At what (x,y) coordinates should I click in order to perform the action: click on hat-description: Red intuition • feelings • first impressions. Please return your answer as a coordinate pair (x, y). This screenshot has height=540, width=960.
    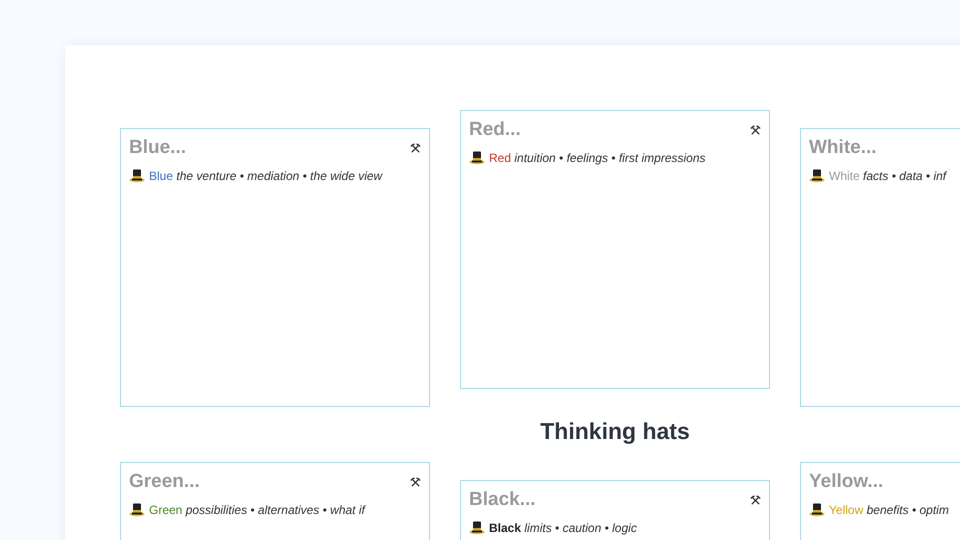
    Looking at the image, I should click on (597, 158).